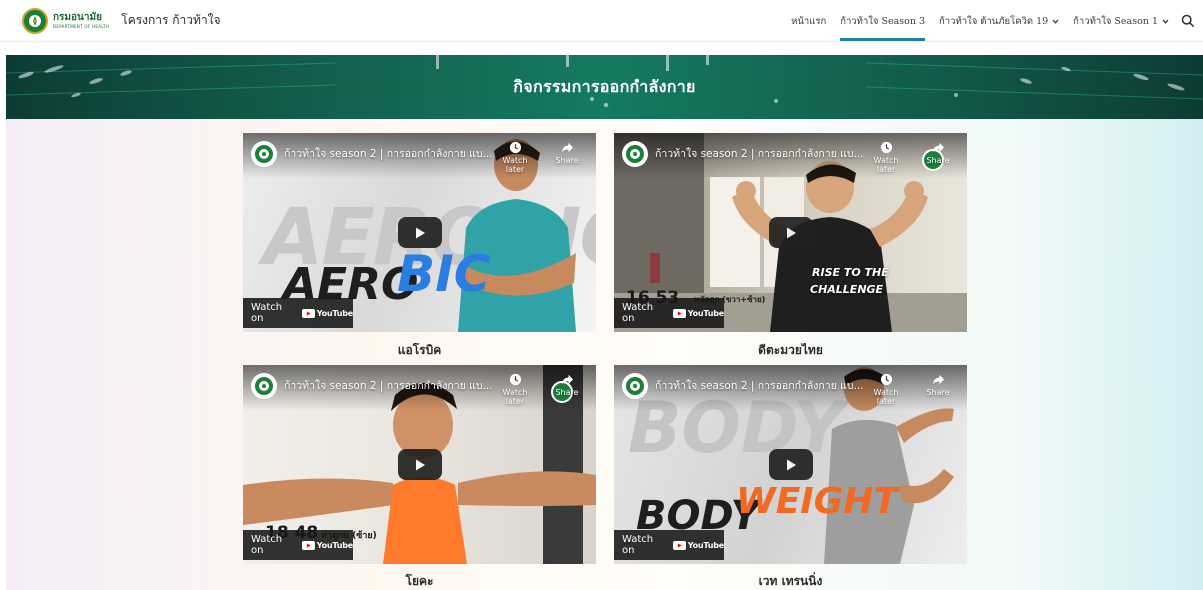 The width and height of the screenshot is (1203, 590). I want to click on video-caption-muay-thai: ดีตะมวยไทย, so click(790, 350).